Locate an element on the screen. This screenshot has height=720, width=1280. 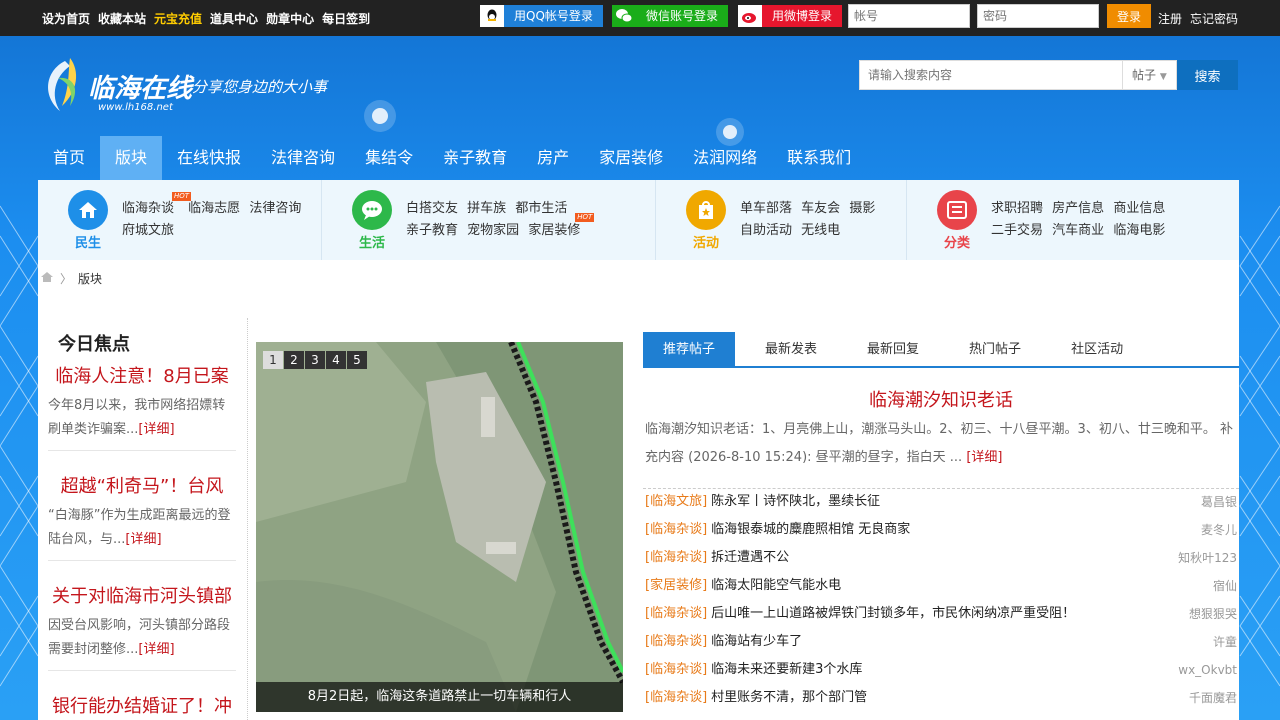
tab-recommended: 推荐帖子 is located at coordinates (689, 350).